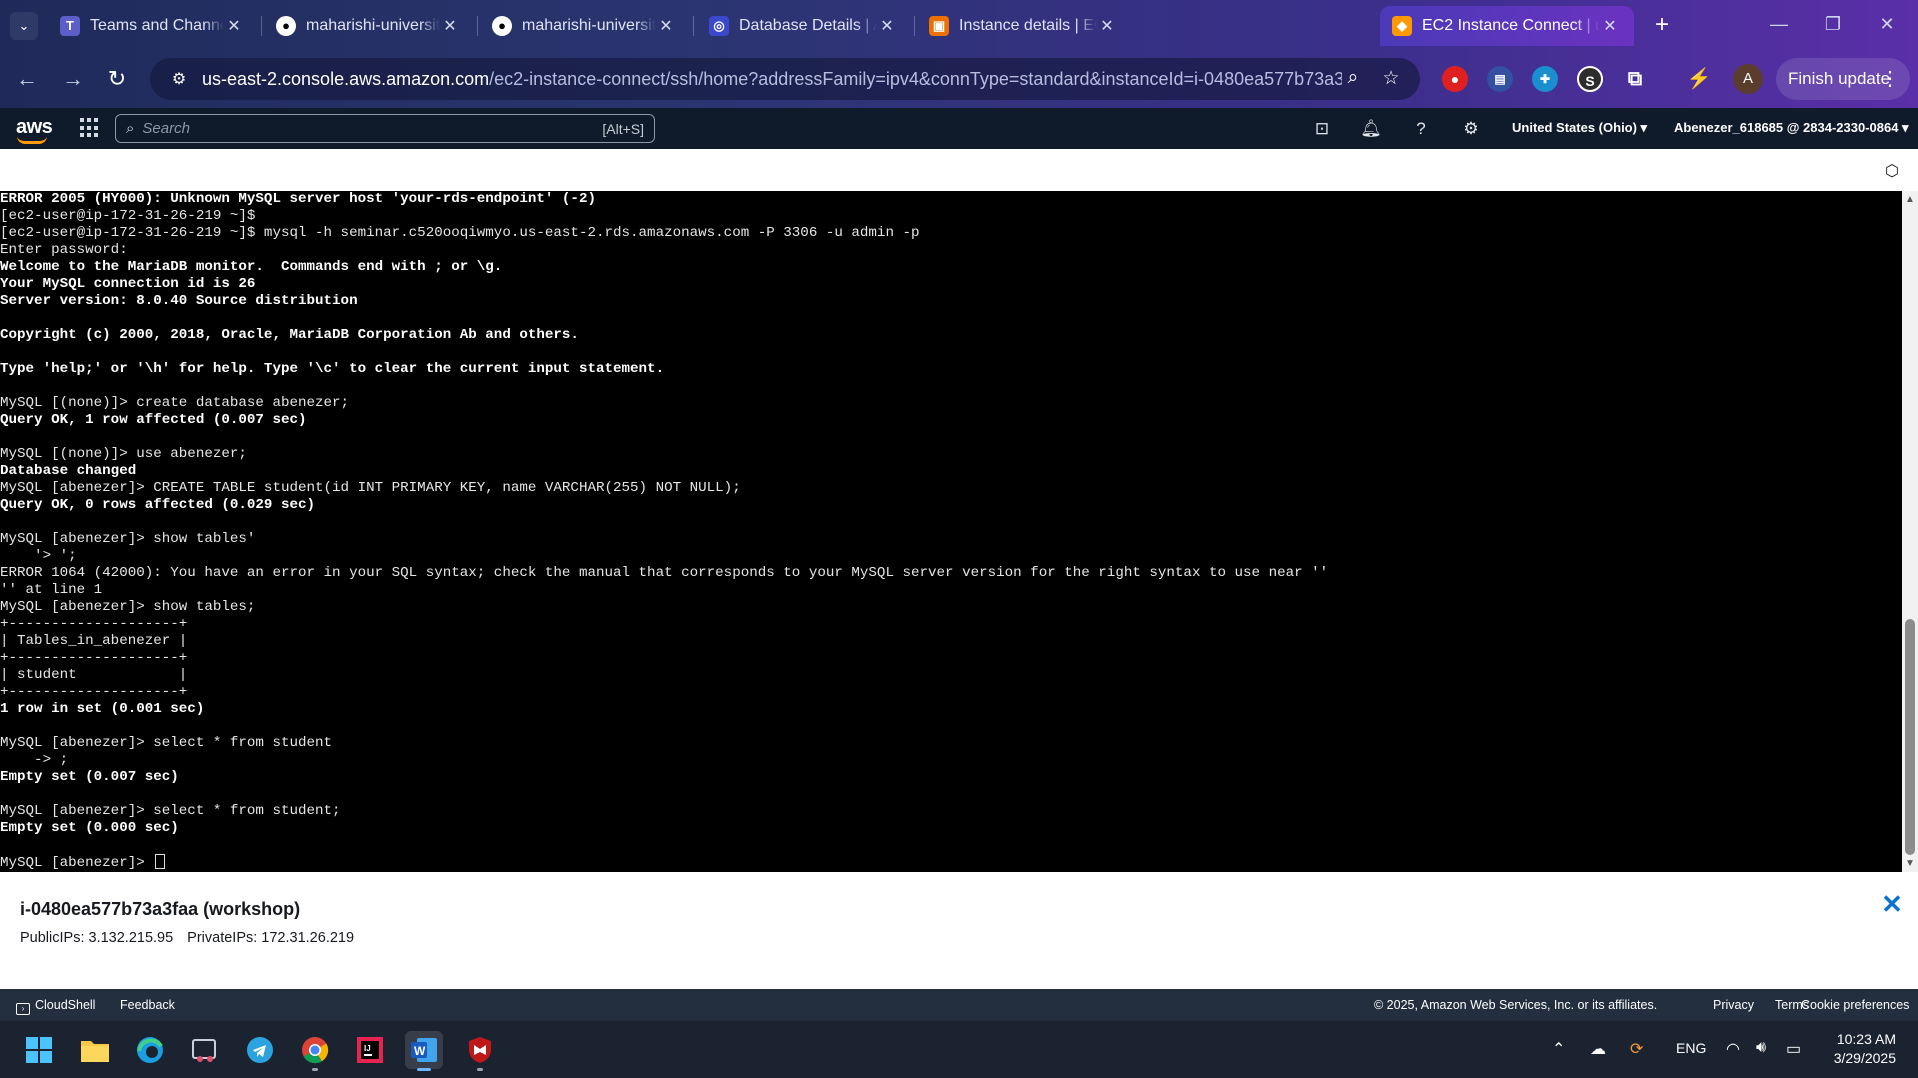 This screenshot has width=1918, height=1078. Describe the element at coordinates (480, 1051) in the screenshot. I see `mcafee-icon` at that location.